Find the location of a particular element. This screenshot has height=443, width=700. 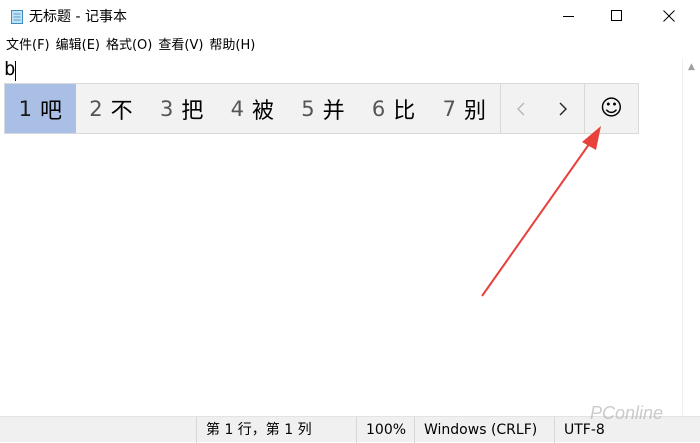

editor-content: b is located at coordinates (10, 69).